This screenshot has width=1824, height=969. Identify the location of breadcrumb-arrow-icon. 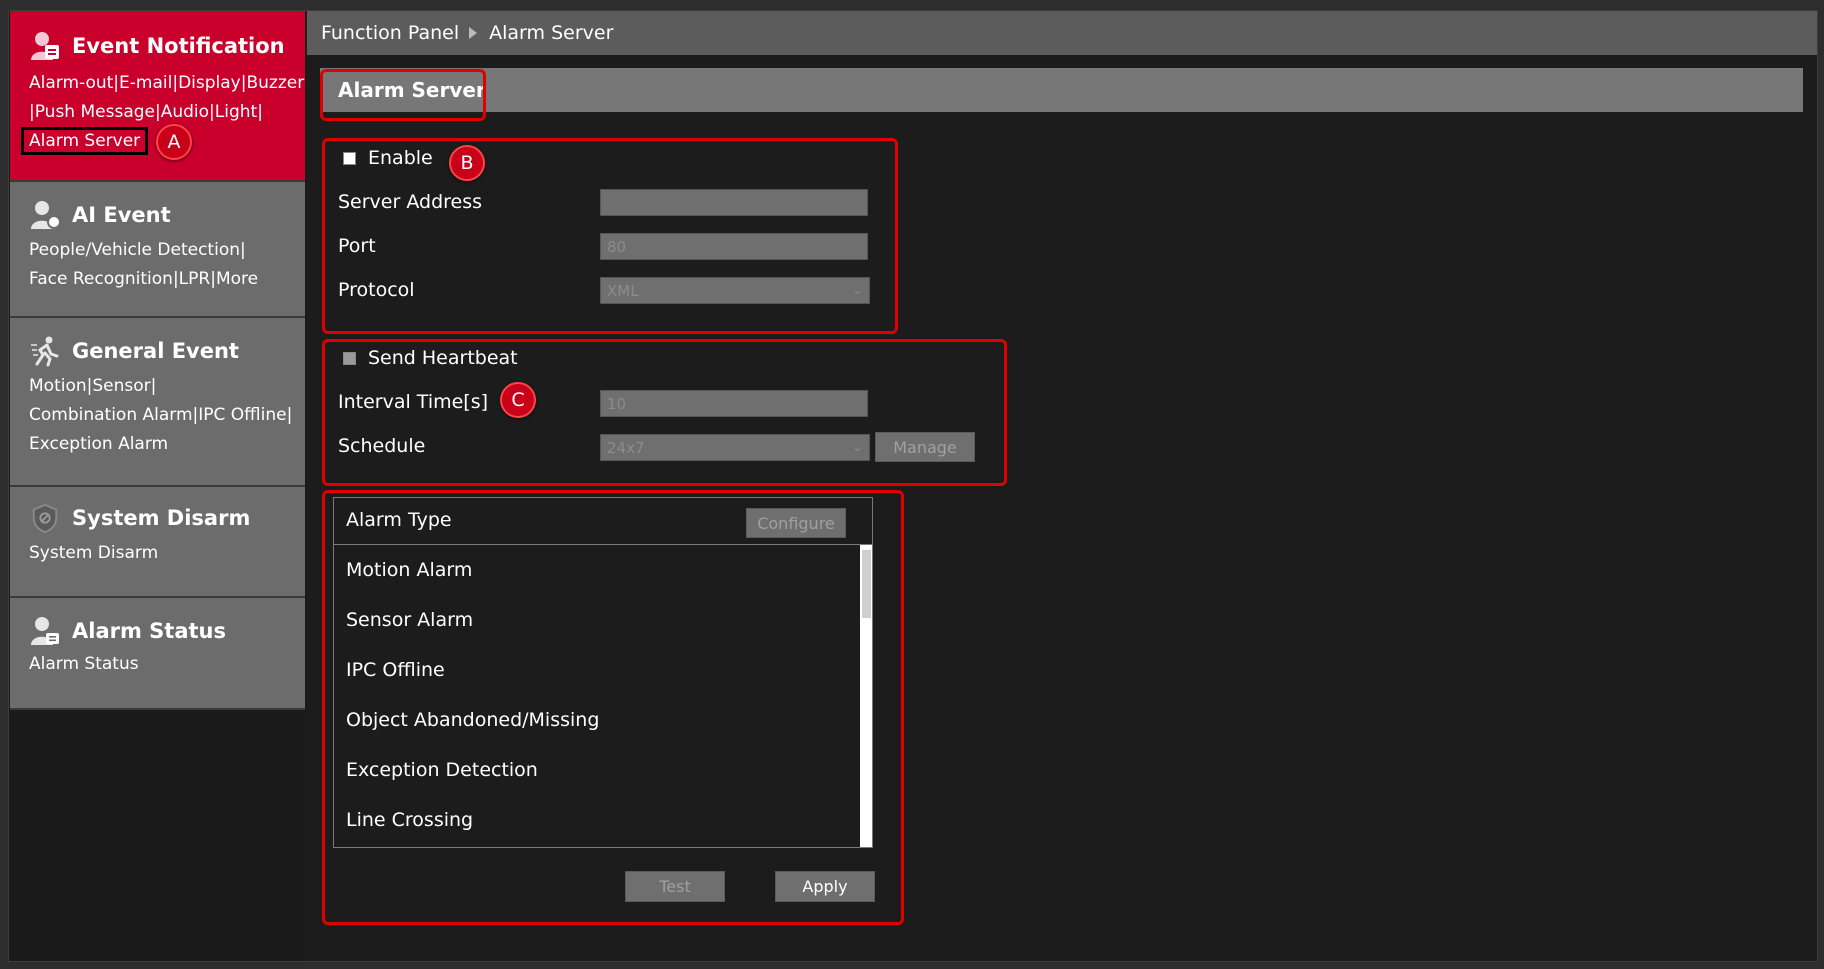
(473, 33).